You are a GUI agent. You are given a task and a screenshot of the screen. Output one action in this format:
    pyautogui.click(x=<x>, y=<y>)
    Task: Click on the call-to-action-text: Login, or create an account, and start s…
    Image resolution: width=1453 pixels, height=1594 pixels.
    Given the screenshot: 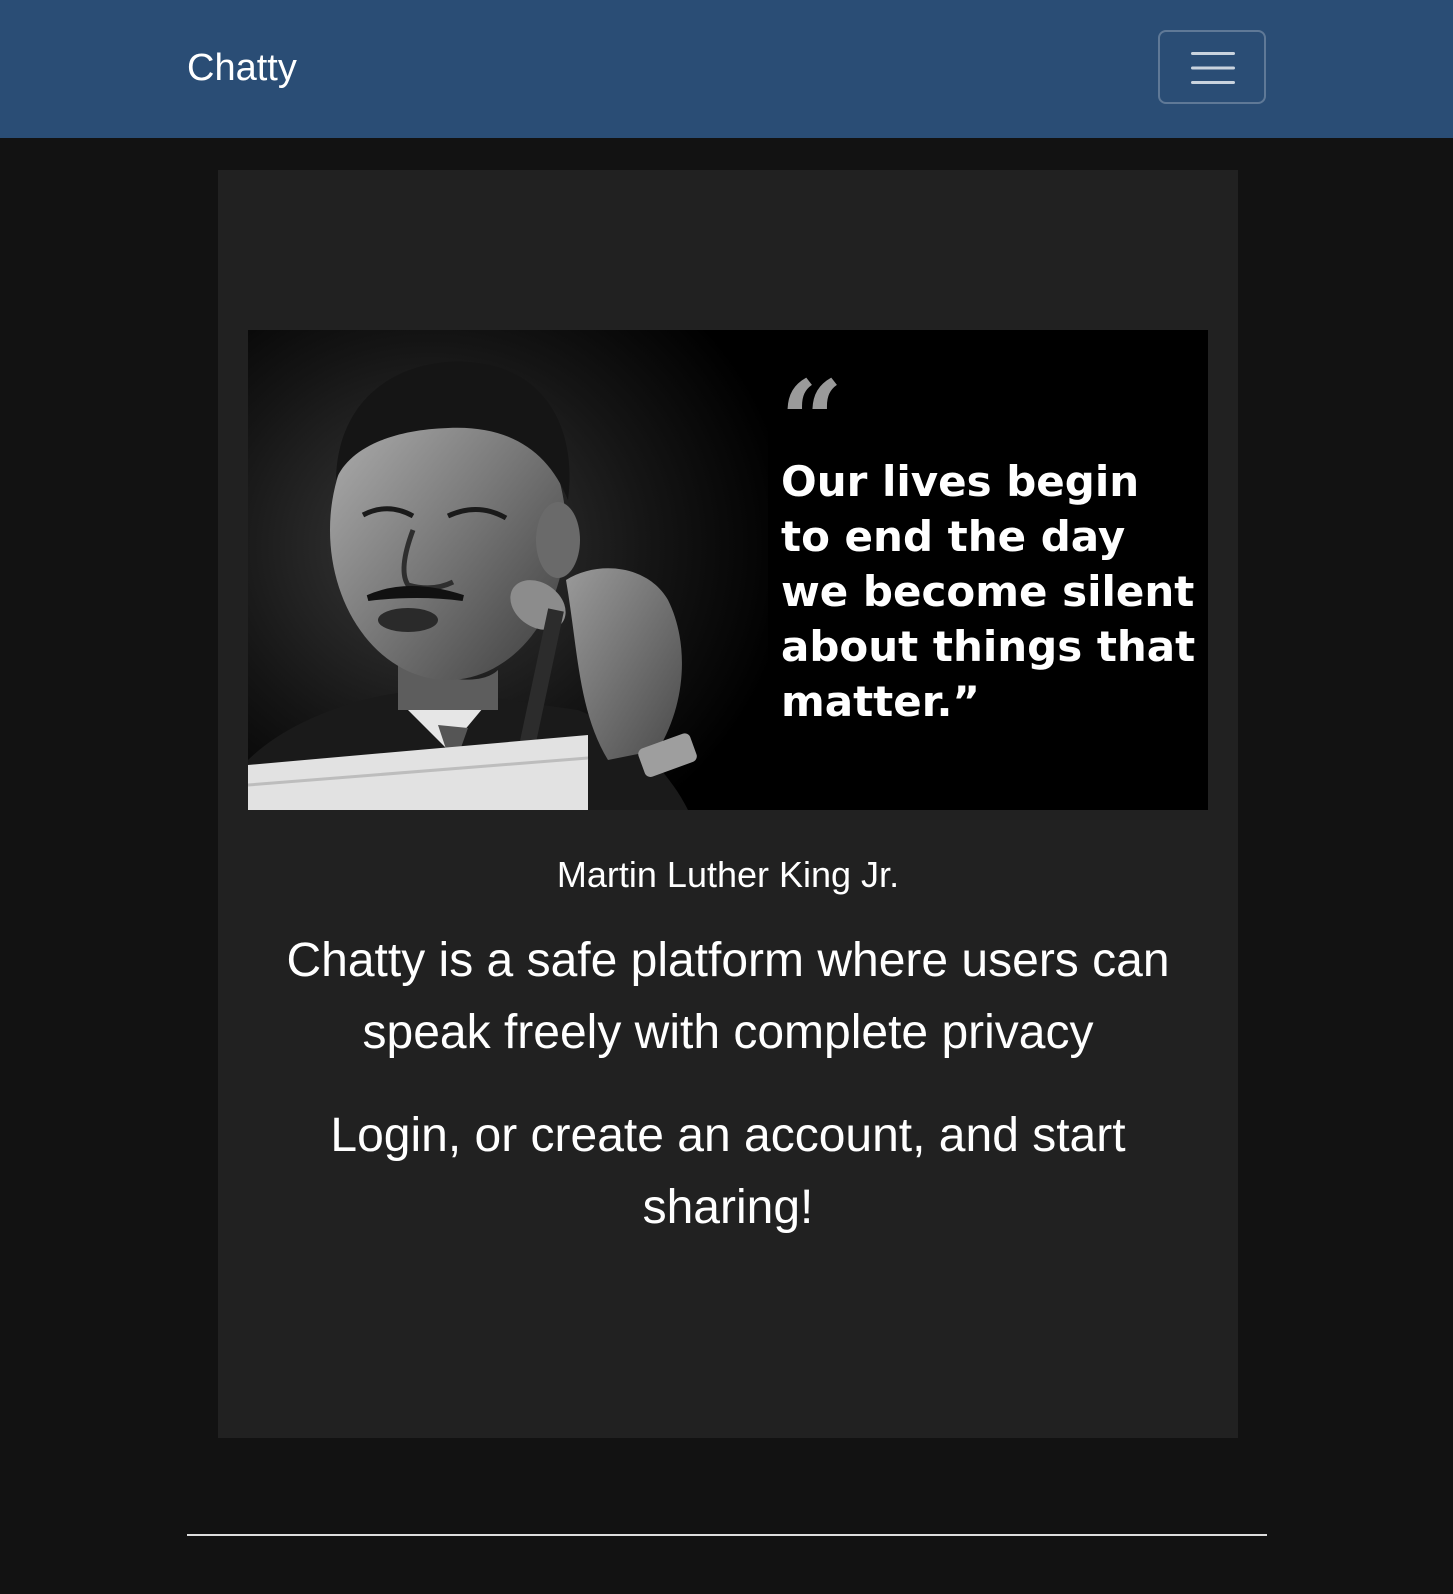 What is the action you would take?
    pyautogui.click(x=728, y=1171)
    